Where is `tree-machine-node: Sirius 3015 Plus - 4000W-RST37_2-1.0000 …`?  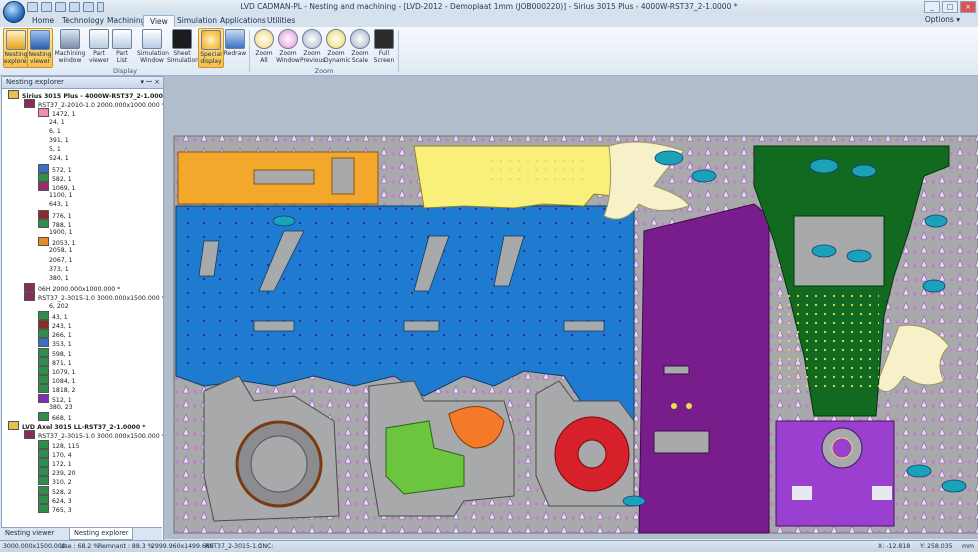 tree-machine-node: Sirius 3015 Plus - 4000W-RST37_2-1.0000 … is located at coordinates (85, 95).